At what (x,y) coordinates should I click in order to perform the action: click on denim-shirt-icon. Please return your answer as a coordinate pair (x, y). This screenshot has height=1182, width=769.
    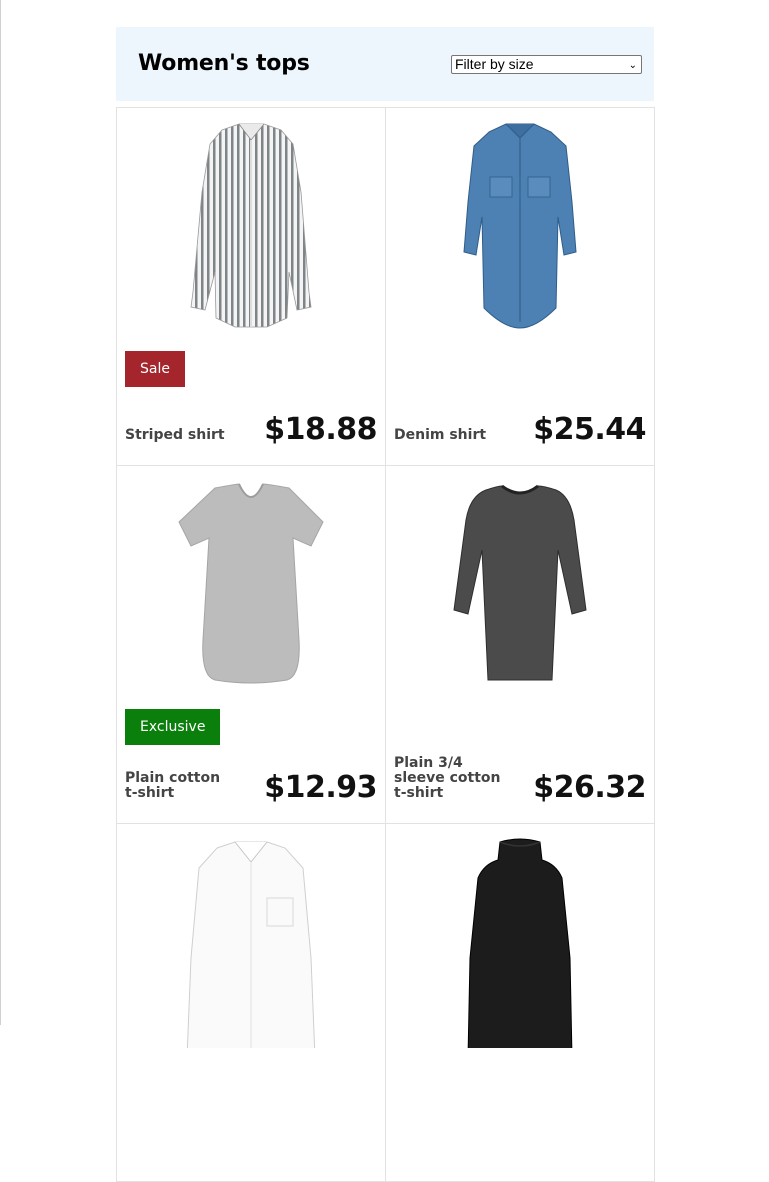
    Looking at the image, I should click on (520, 226).